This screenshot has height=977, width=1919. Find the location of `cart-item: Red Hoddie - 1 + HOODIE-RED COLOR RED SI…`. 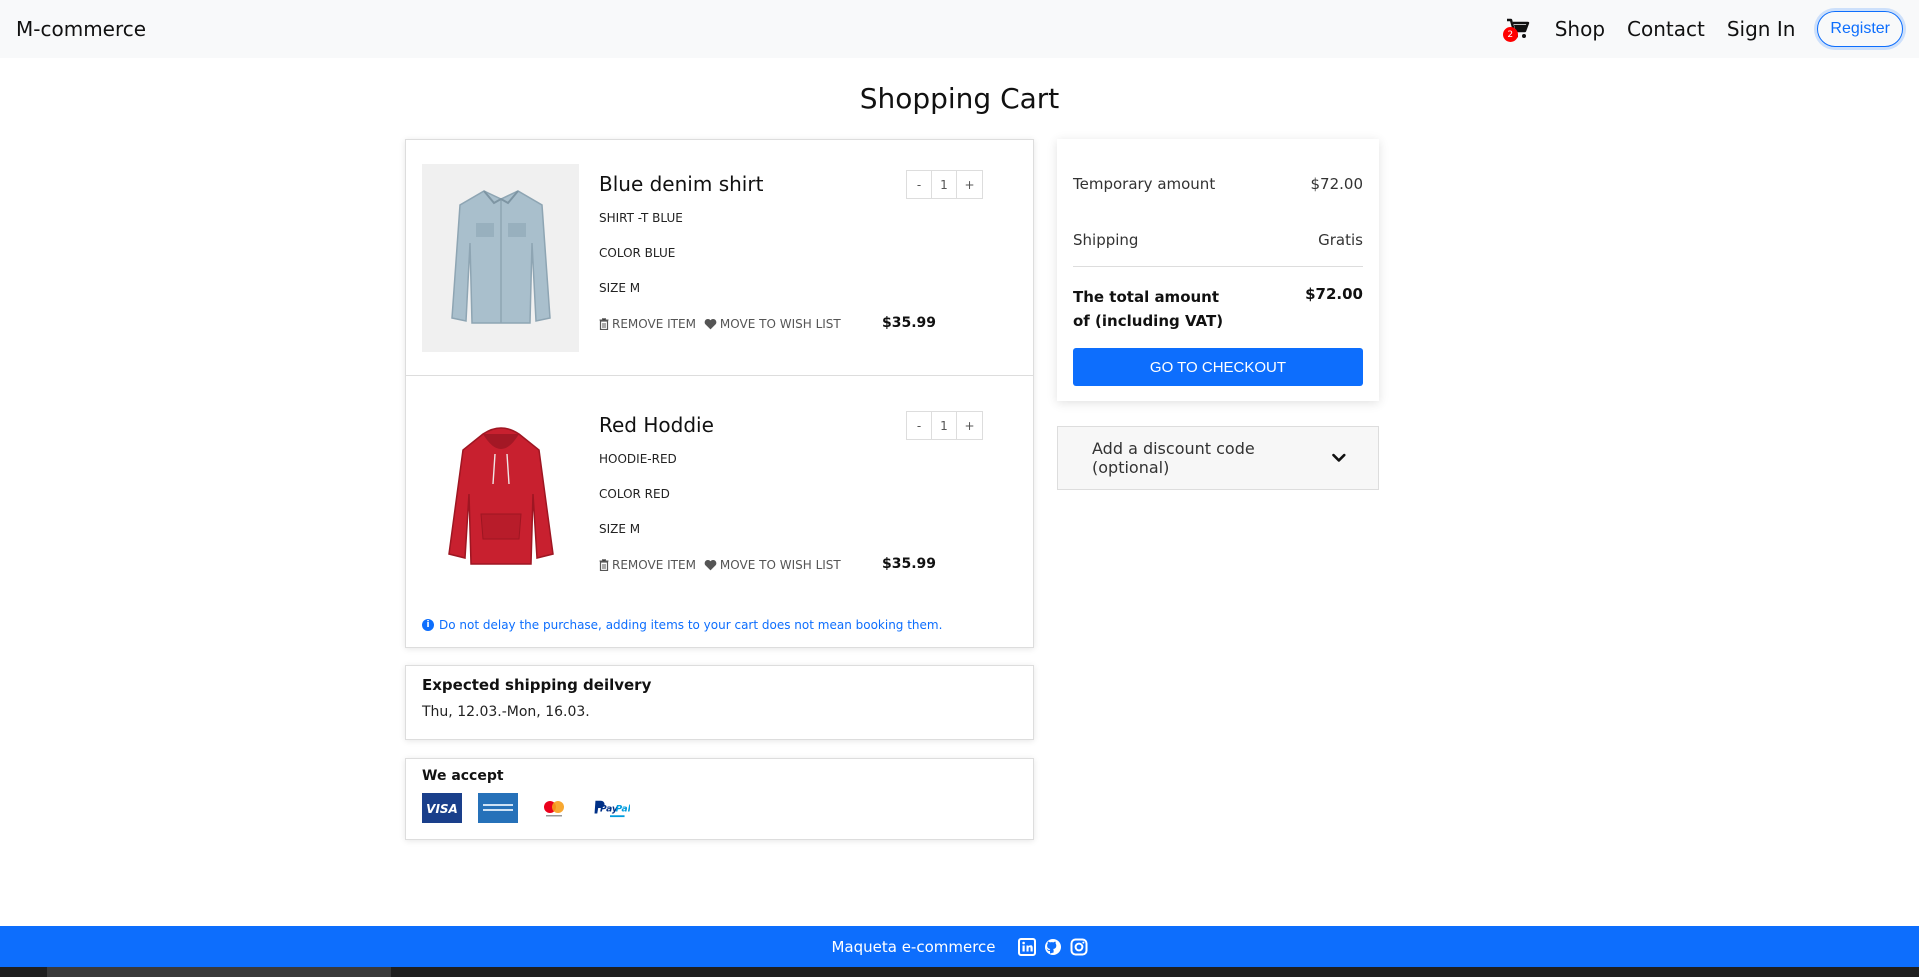

cart-item: Red Hoddie - 1 + HOODIE-RED COLOR RED SI… is located at coordinates (720, 499).